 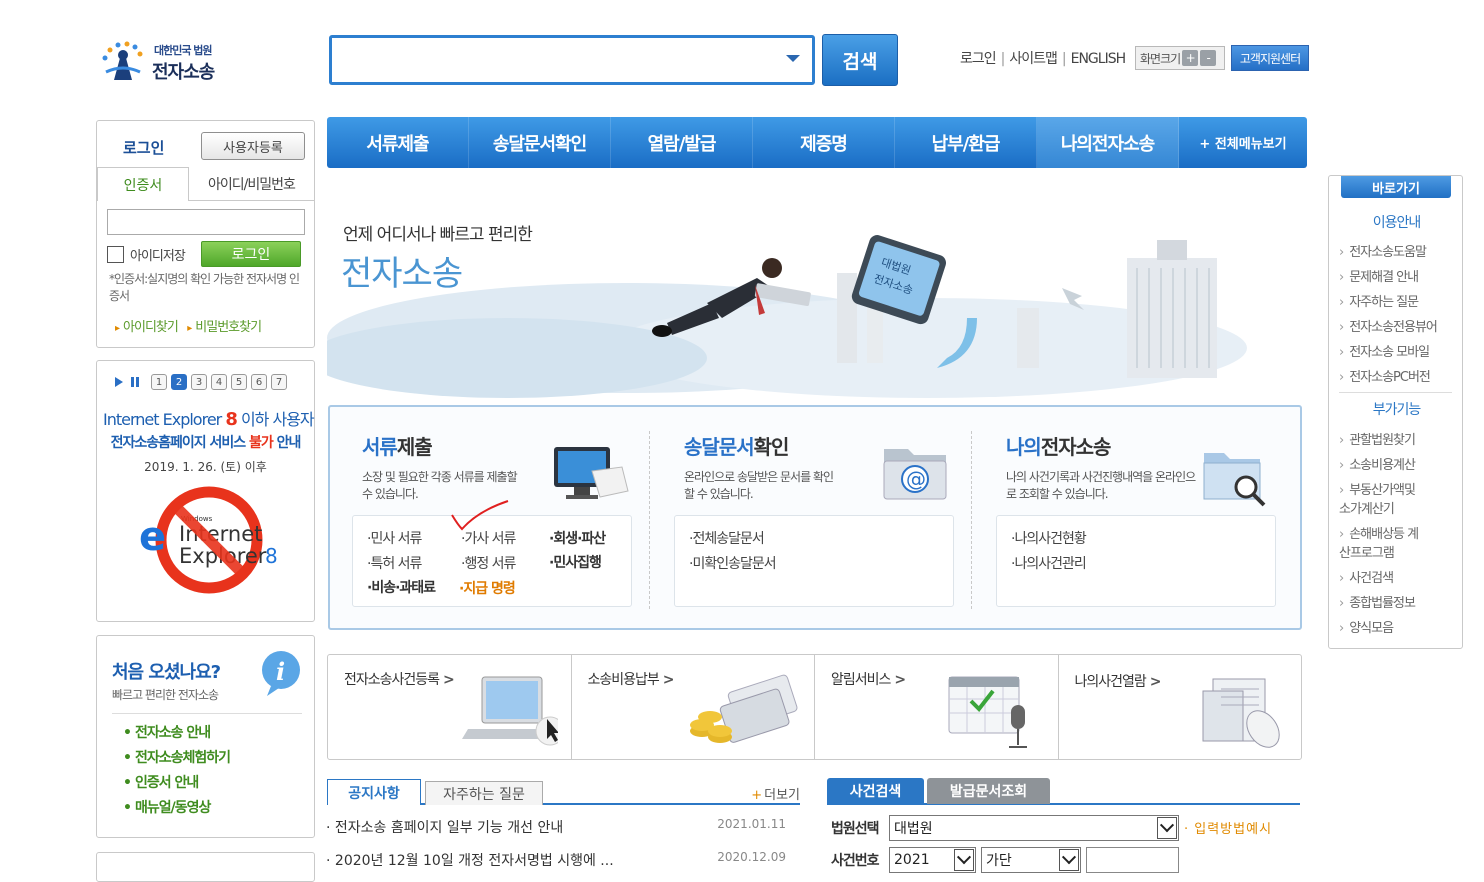 What do you see at coordinates (1190, 58) in the screenshot?
I see `zoom-in-button: +` at bounding box center [1190, 58].